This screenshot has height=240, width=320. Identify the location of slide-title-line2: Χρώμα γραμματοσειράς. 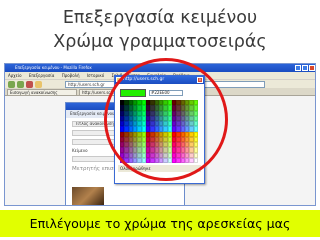
(160, 42).